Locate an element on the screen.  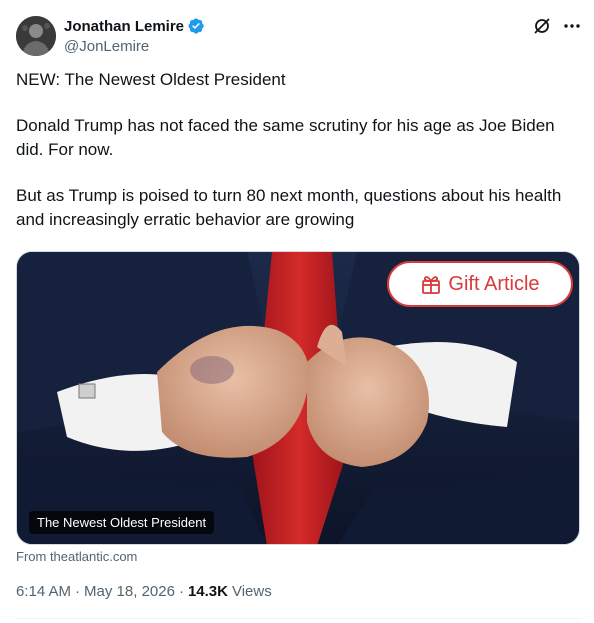
gift-article-badge: Gift Article is located at coordinates (480, 284).